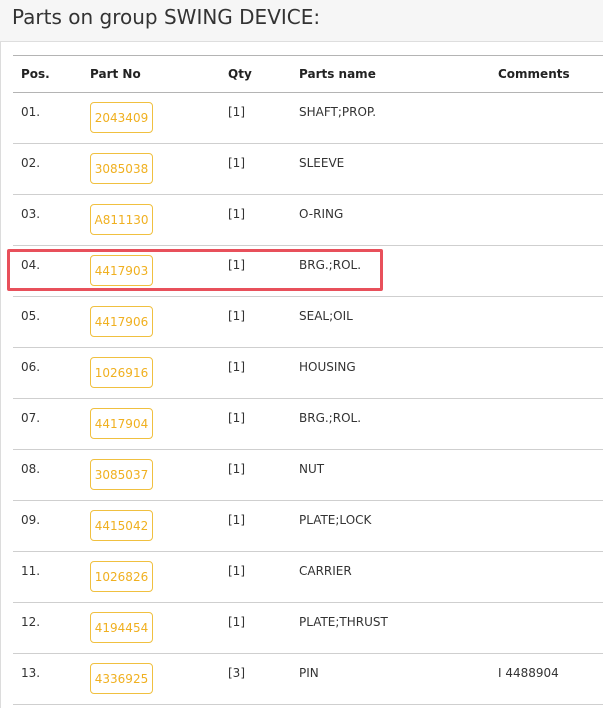 This screenshot has width=603, height=708. What do you see at coordinates (338, 112) in the screenshot?
I see `row-parts-name: SHAFT;PROP.` at bounding box center [338, 112].